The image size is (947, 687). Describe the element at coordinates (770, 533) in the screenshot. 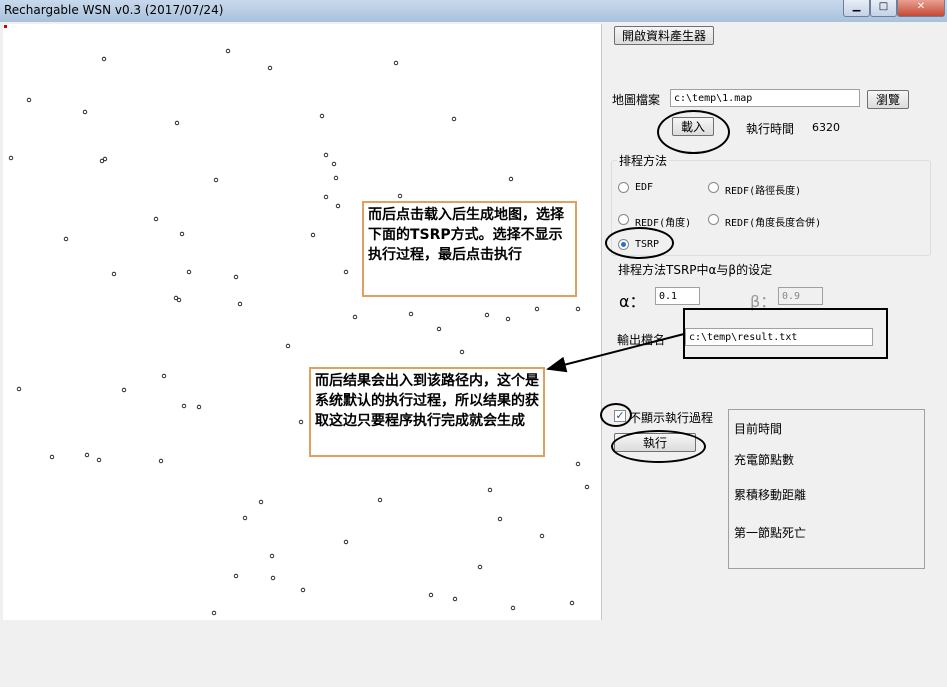

I see `first-death-label: 第一節點死亡` at that location.